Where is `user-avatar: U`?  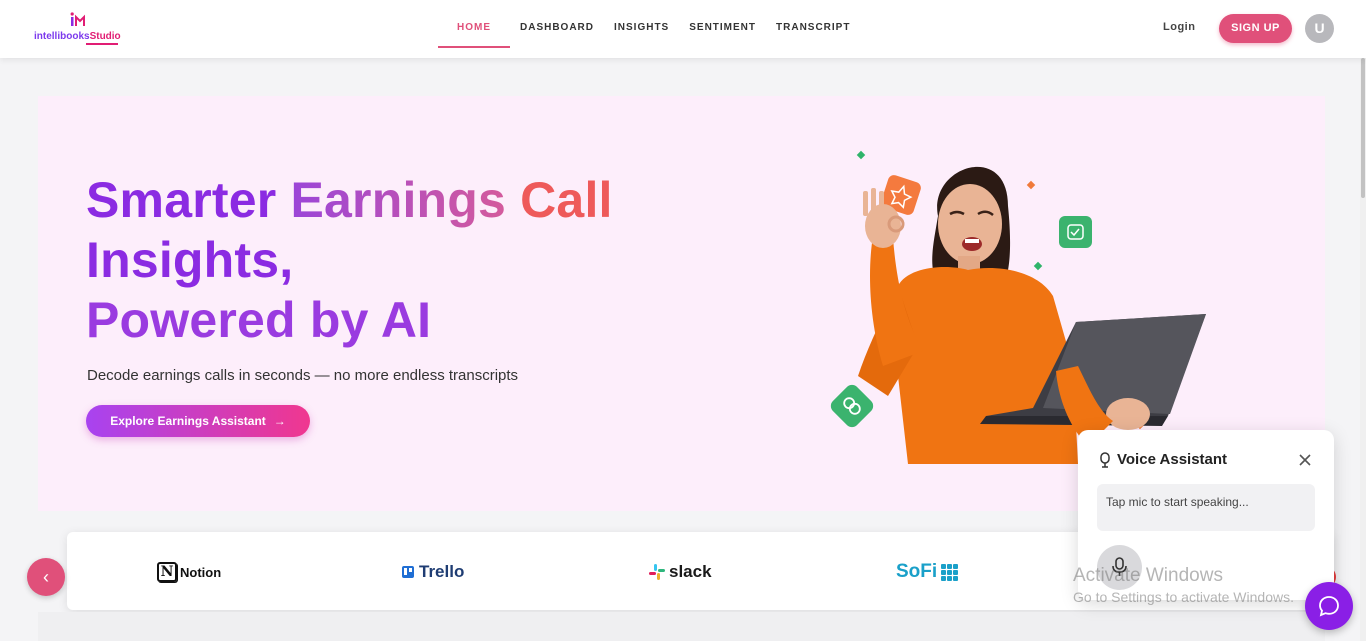 user-avatar: U is located at coordinates (1319, 28).